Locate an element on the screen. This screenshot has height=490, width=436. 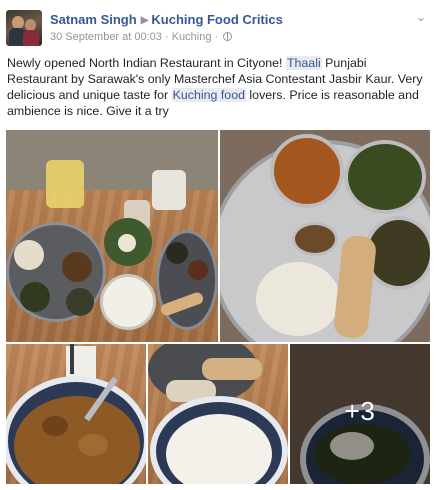
triangle-right-icon: ▶ is located at coordinates (144, 20).